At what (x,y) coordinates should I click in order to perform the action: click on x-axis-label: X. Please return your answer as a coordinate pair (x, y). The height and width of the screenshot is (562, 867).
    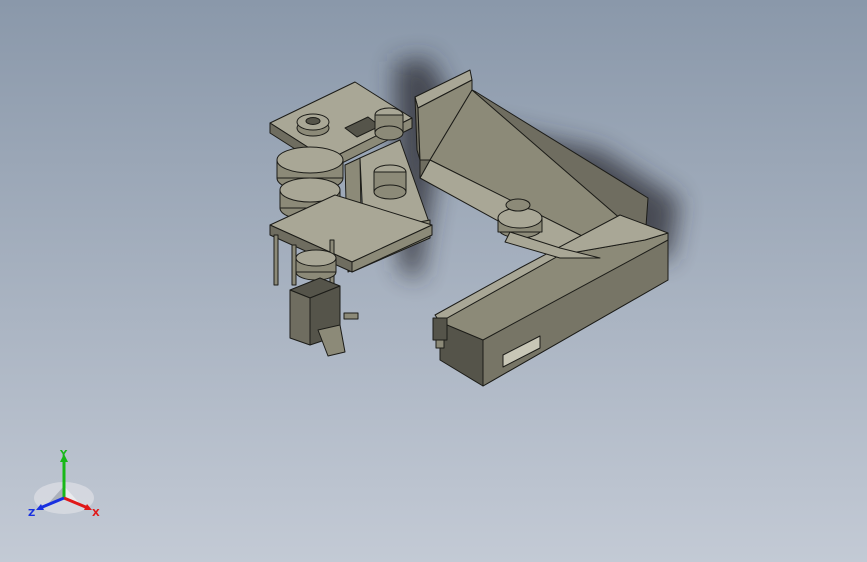
    Looking at the image, I should click on (96, 513).